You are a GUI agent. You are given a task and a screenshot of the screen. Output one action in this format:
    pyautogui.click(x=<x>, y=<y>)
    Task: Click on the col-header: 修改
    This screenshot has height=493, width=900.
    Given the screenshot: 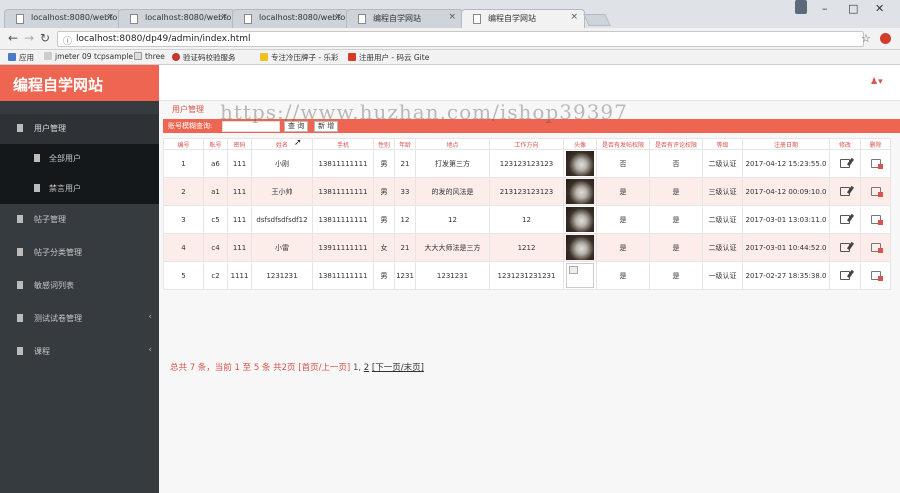 What is the action you would take?
    pyautogui.click(x=845, y=144)
    